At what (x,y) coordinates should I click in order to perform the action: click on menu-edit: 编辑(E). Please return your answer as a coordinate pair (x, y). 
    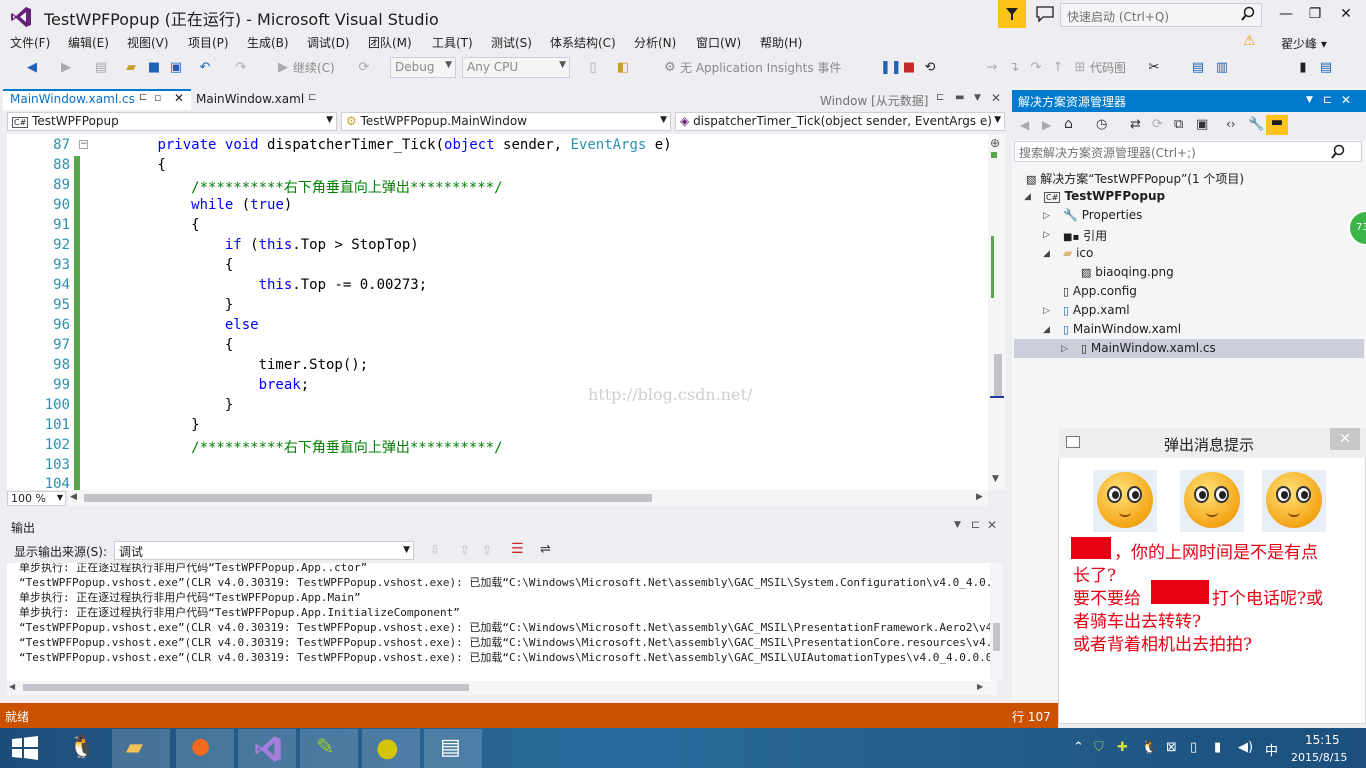
    Looking at the image, I should click on (88, 42).